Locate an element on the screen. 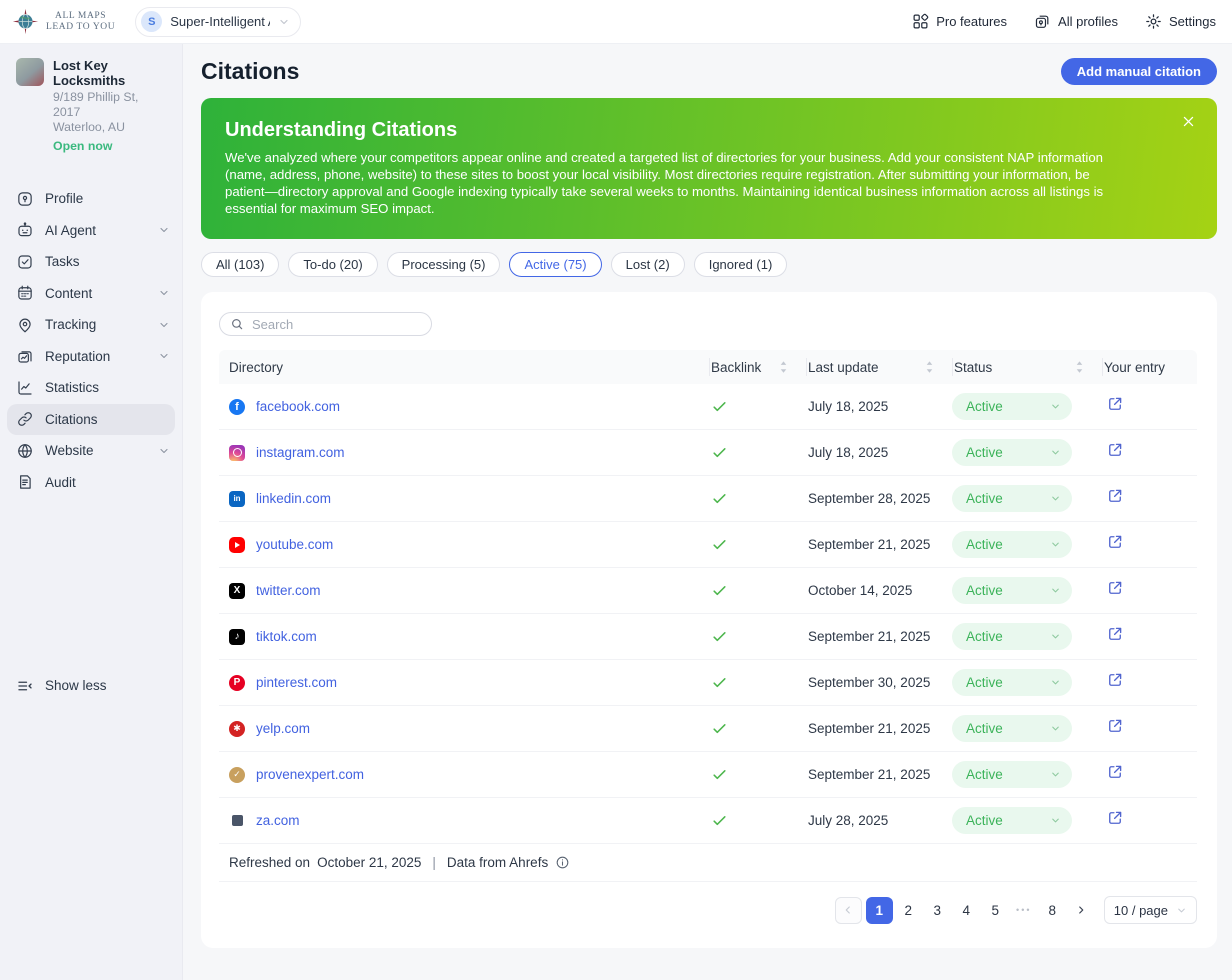 The width and height of the screenshot is (1232, 980). settings-button: Settings is located at coordinates (1180, 21).